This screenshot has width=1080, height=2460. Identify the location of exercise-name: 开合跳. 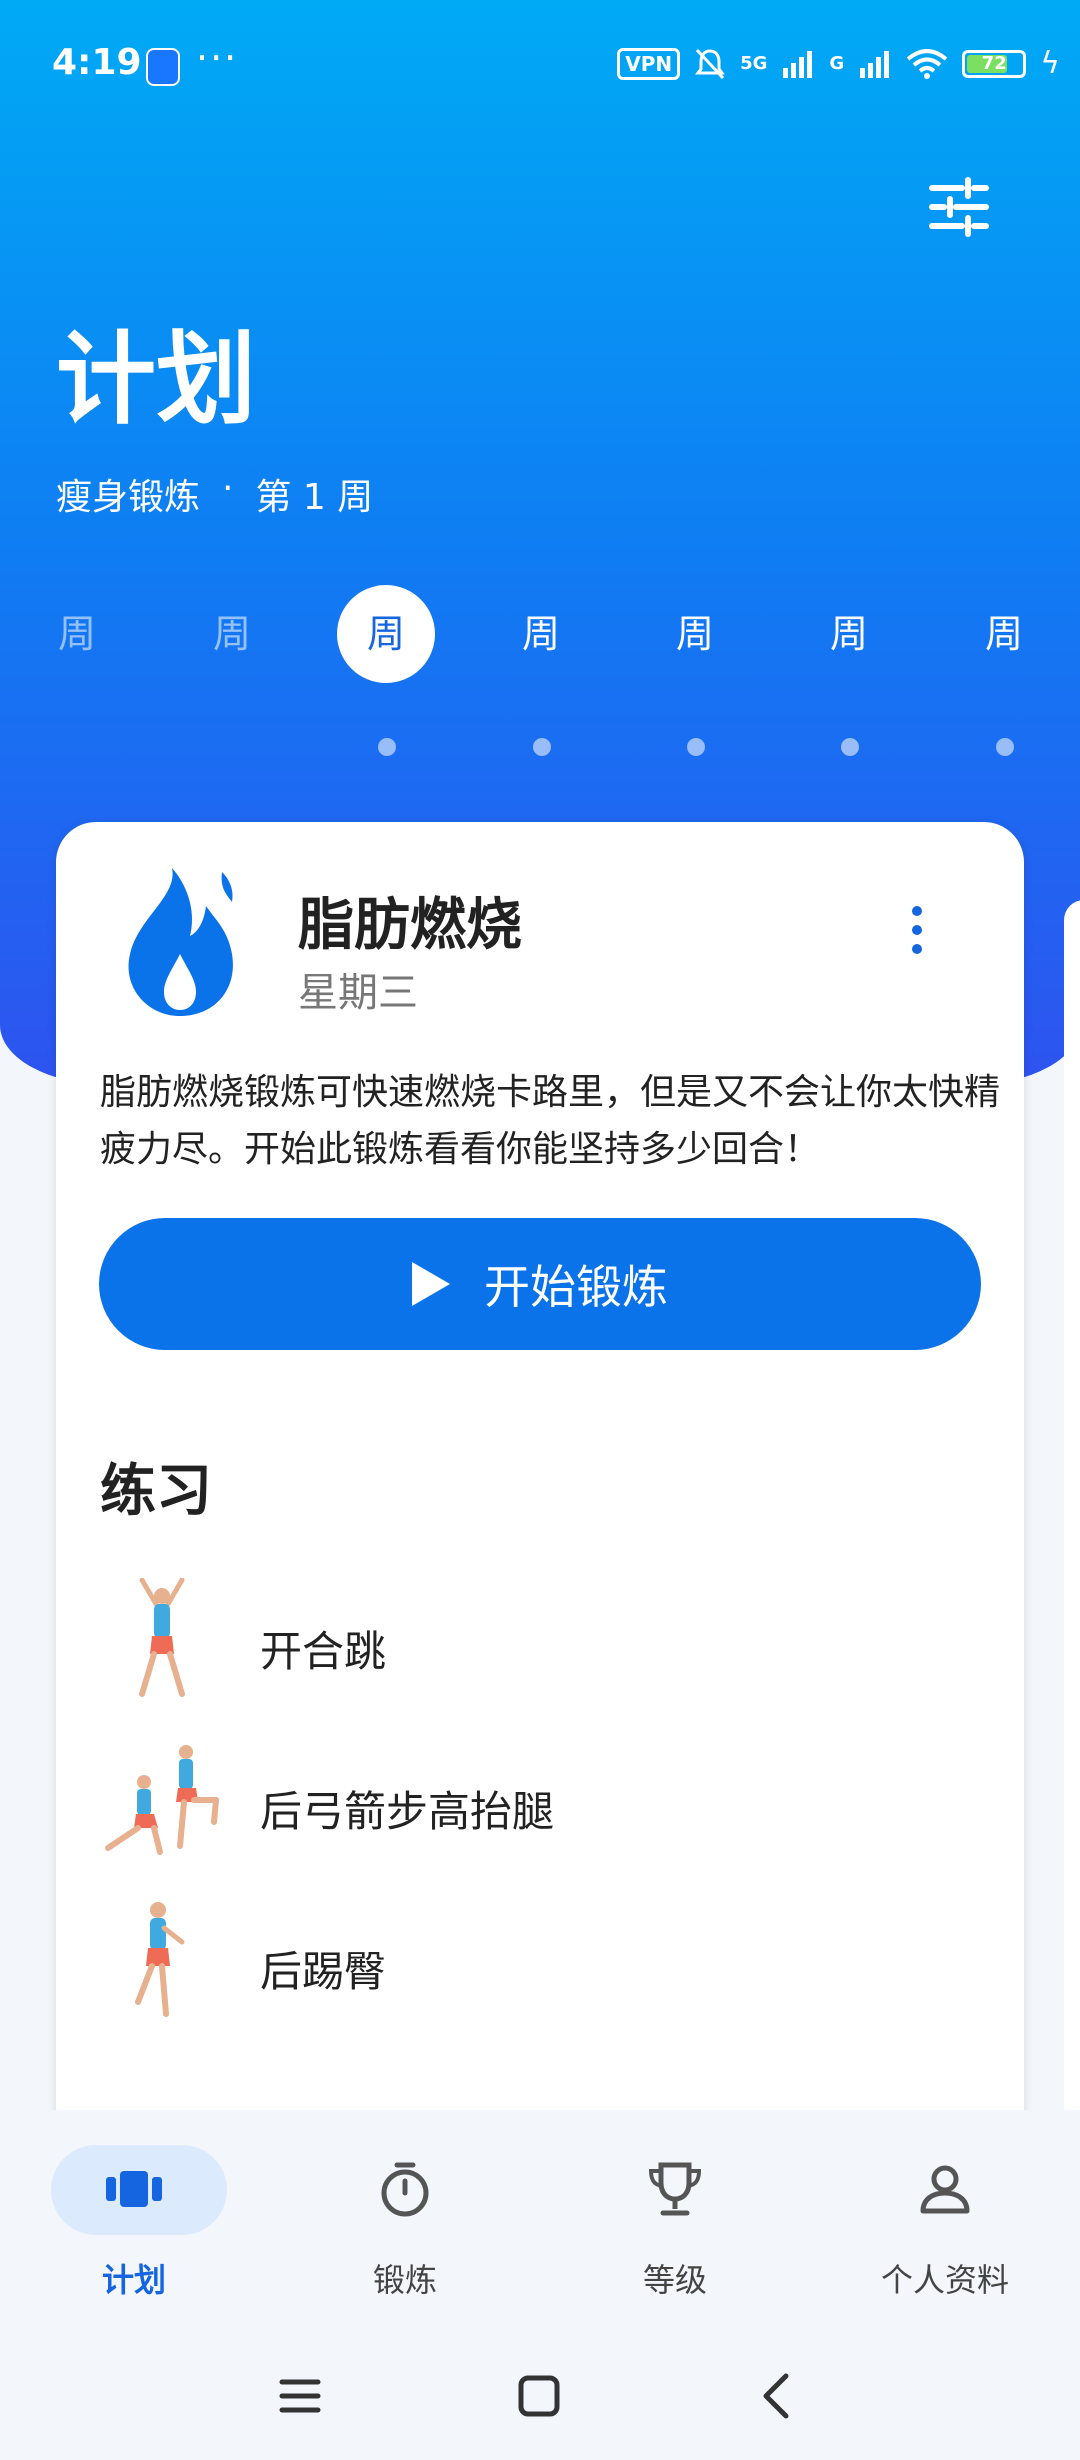
(323, 1651).